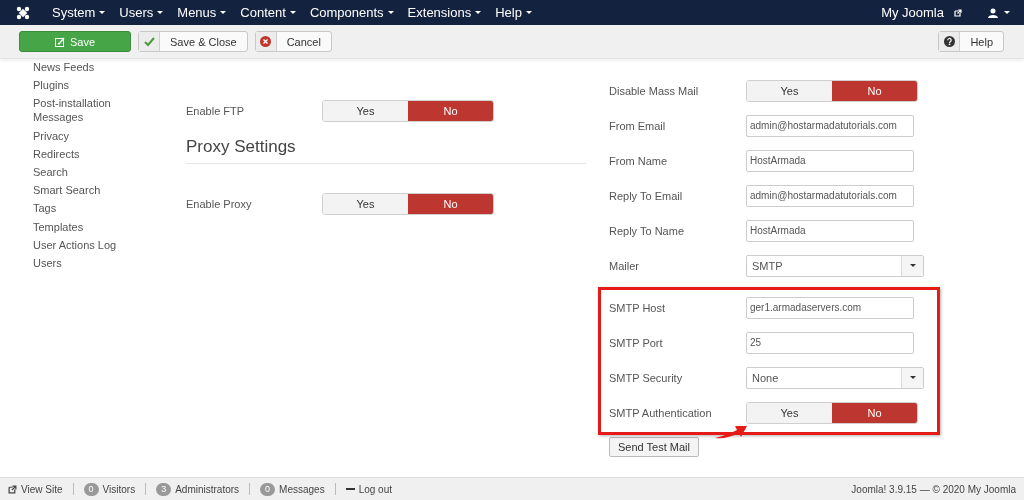 Image resolution: width=1024 pixels, height=500 pixels. I want to click on send-test-mail-button: Send Test Mail, so click(654, 447).